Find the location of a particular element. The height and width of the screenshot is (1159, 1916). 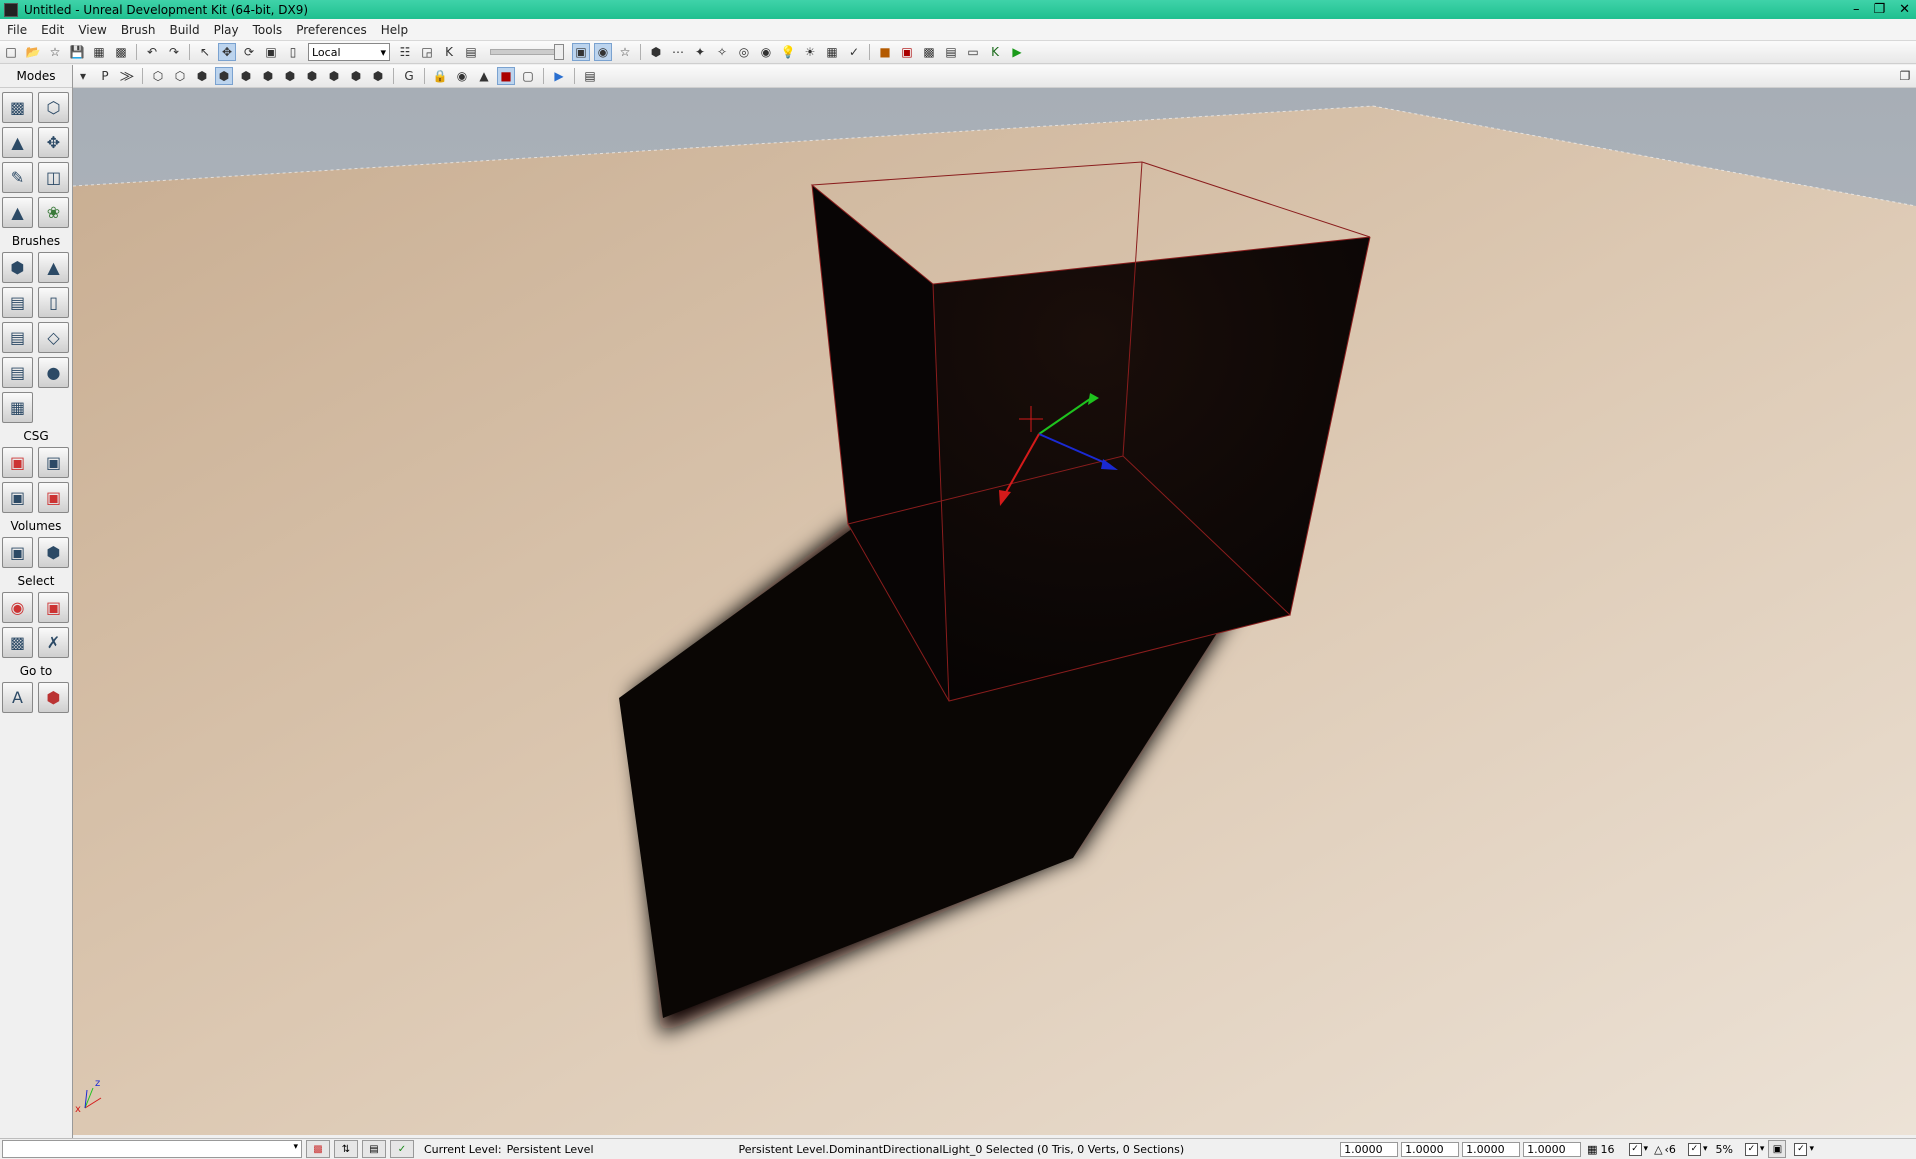

add-volume-icon: ⬢ is located at coordinates (53, 552).